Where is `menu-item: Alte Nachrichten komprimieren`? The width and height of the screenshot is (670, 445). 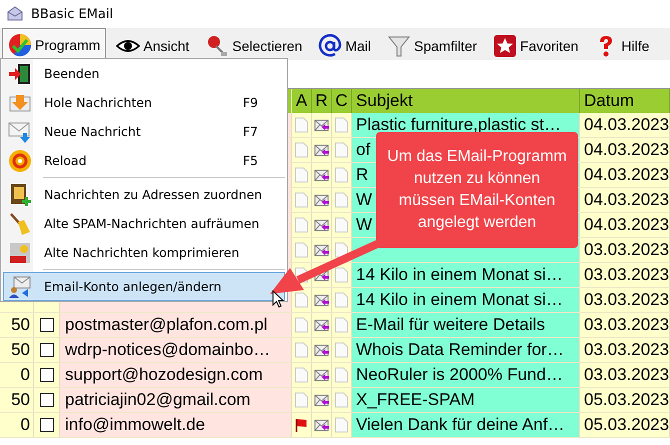
menu-item: Alte Nachrichten komprimieren is located at coordinates (144, 252).